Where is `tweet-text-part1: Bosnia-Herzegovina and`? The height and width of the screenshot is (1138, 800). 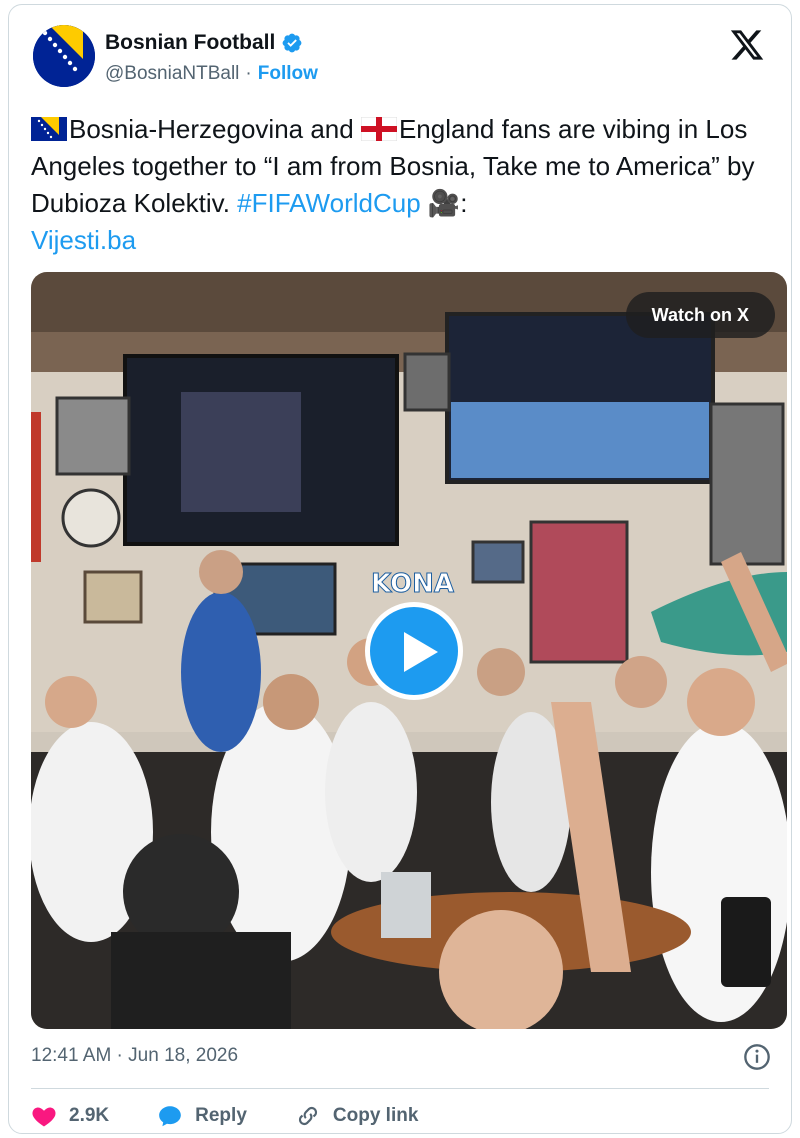
tweet-text-part1: Bosnia-Herzegovina and is located at coordinates (215, 129).